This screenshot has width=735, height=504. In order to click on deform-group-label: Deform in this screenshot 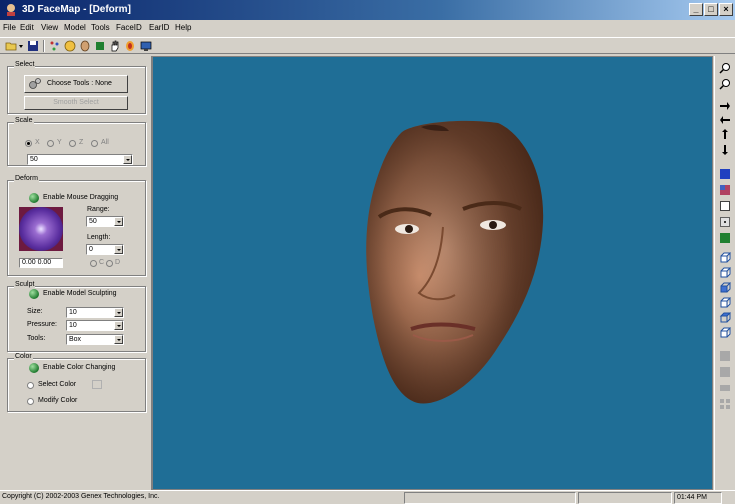, I will do `click(26, 178)`.